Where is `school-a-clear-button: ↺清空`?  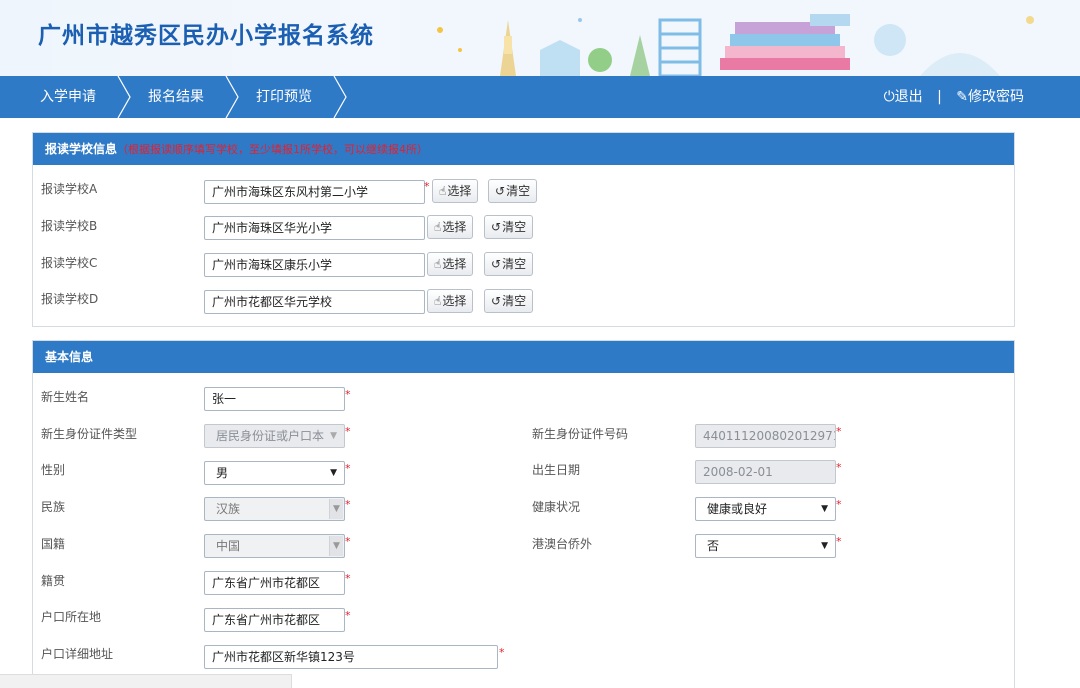 school-a-clear-button: ↺清空 is located at coordinates (513, 191).